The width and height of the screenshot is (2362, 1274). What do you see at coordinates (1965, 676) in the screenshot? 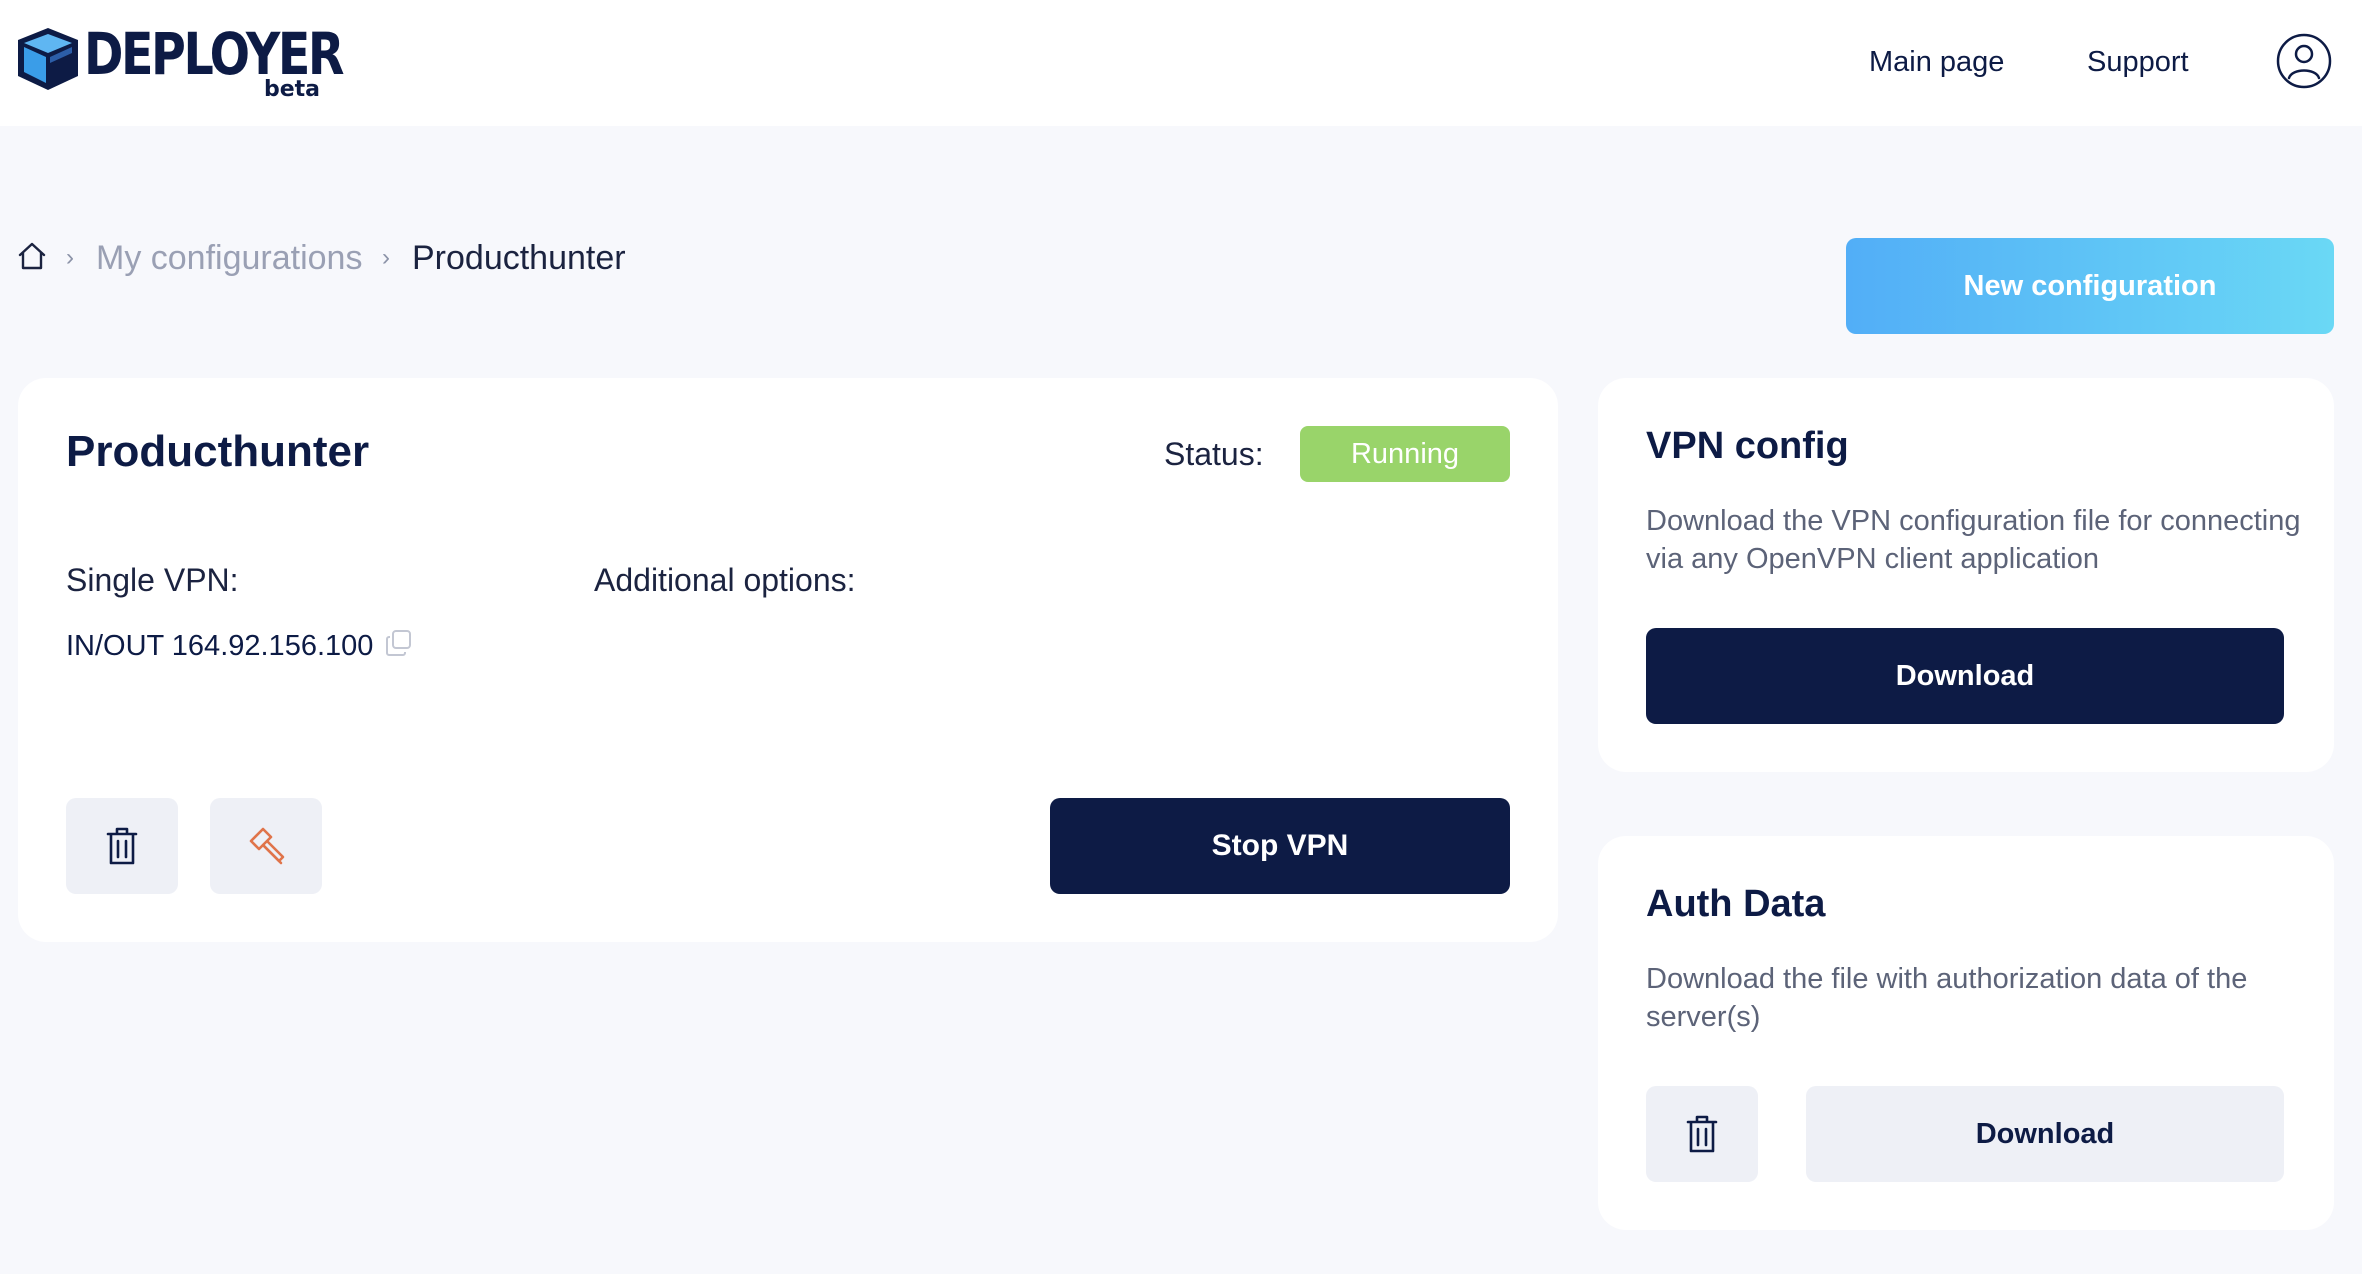
I see `download-vpn-config-button: Download` at bounding box center [1965, 676].